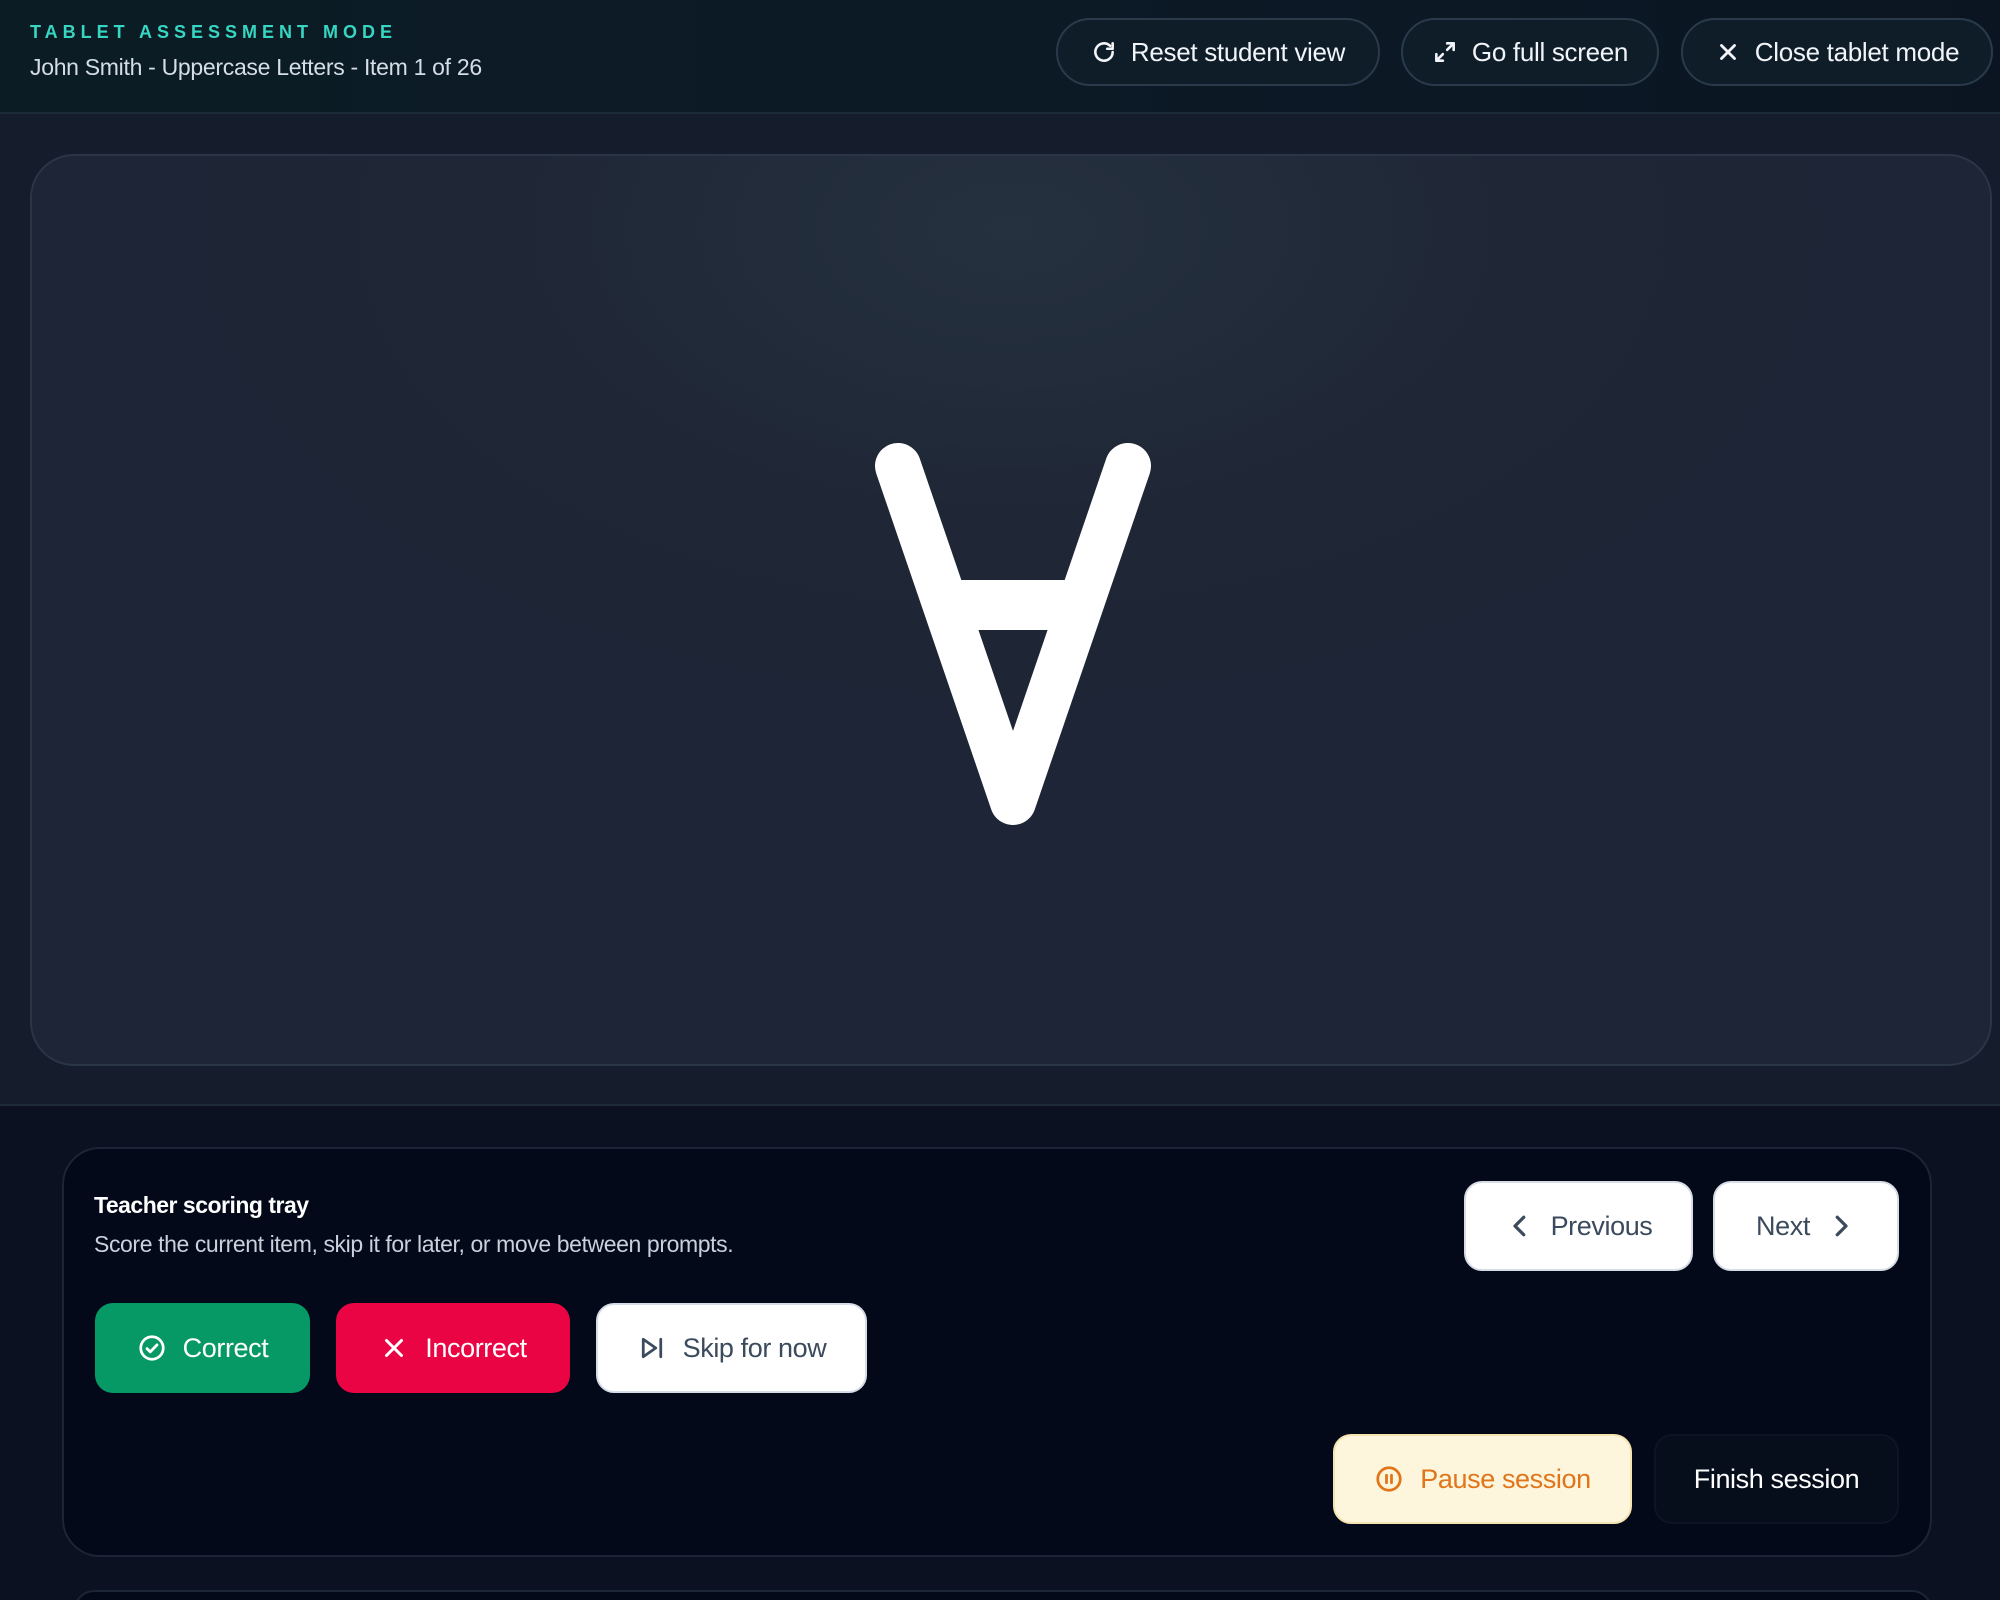 This screenshot has width=2000, height=1600. I want to click on expand-icon, so click(1444, 52).